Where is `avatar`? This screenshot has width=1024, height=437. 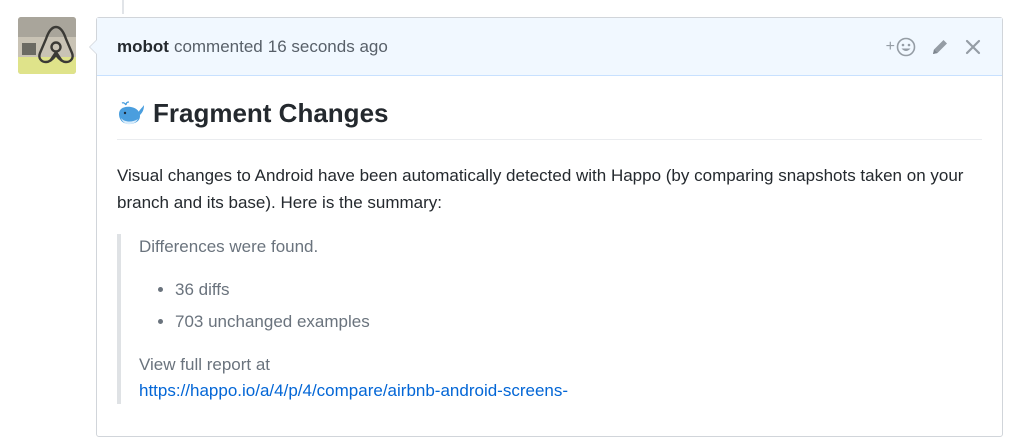 avatar is located at coordinates (47, 45).